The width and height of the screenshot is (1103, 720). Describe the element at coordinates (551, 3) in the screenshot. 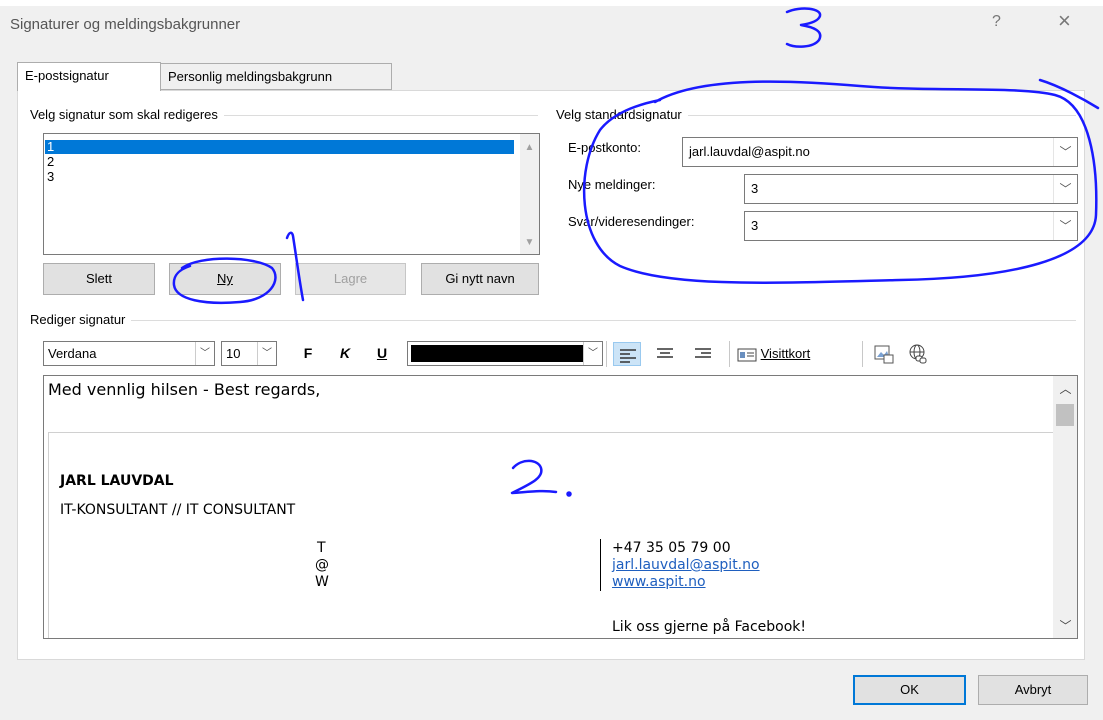

I see `background-strip` at that location.